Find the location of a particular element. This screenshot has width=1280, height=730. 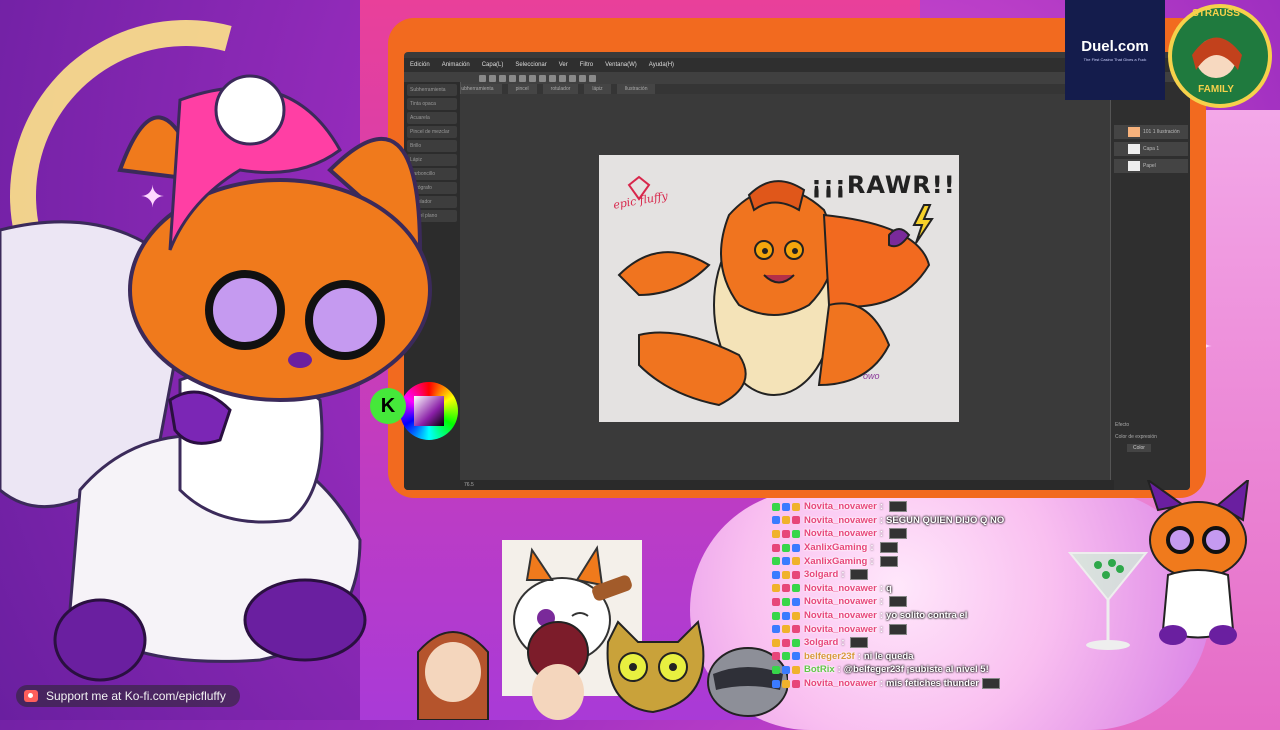

layer-row: Papel is located at coordinates (1151, 166).